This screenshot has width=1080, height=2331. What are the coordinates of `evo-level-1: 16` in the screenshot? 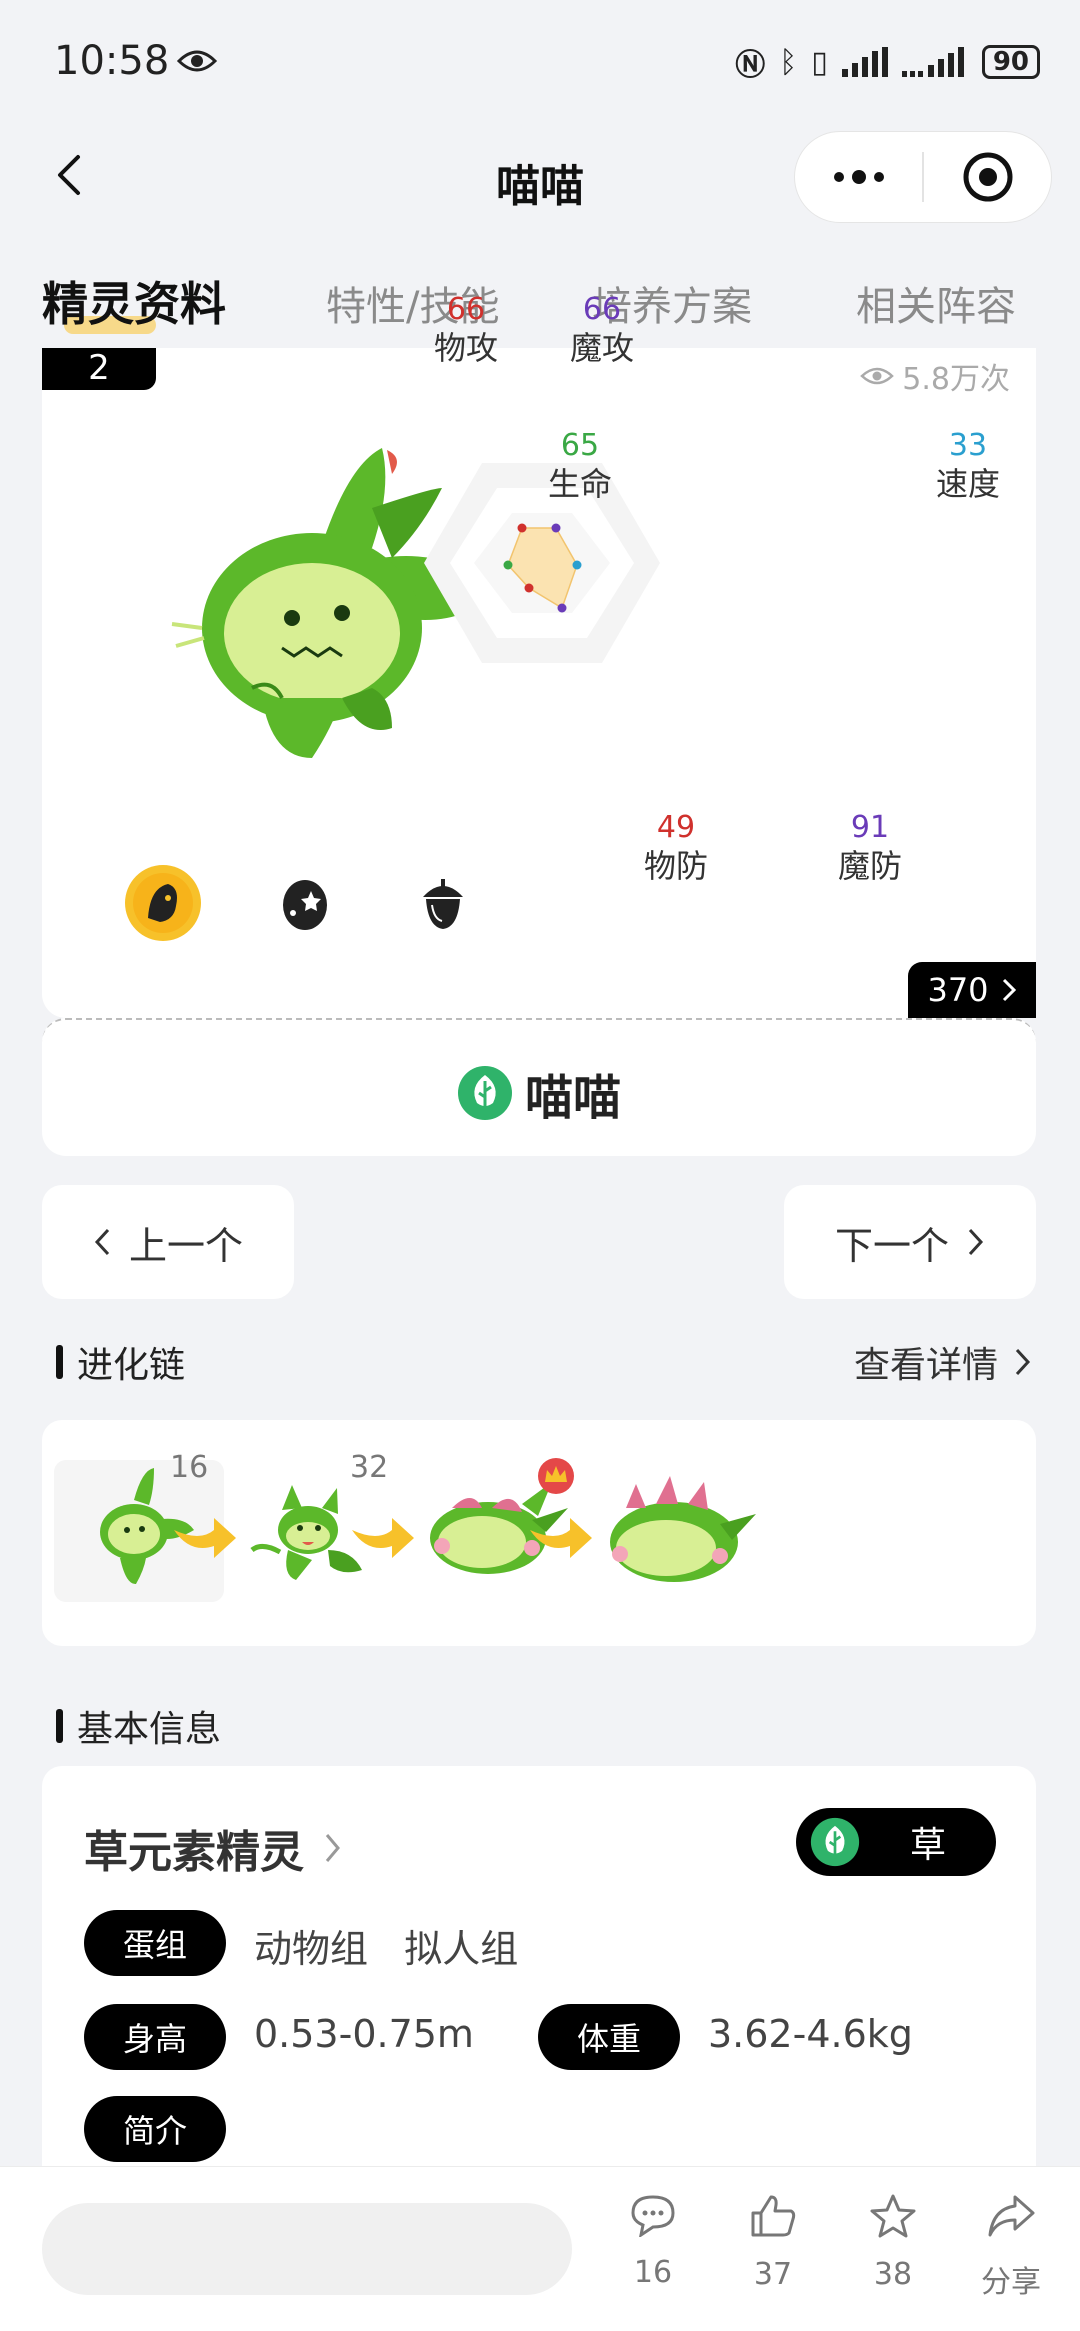 It's located at (189, 1467).